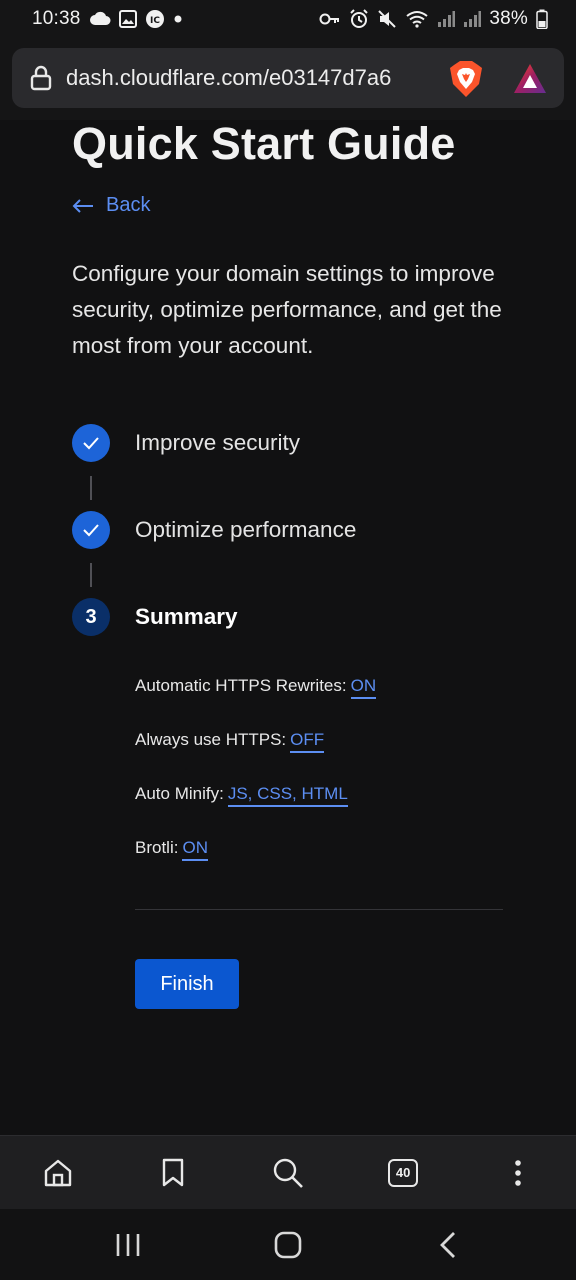 This screenshot has width=576, height=1280. What do you see at coordinates (287, 795) in the screenshot?
I see `summary-value-link: JS, CSS, HTML` at bounding box center [287, 795].